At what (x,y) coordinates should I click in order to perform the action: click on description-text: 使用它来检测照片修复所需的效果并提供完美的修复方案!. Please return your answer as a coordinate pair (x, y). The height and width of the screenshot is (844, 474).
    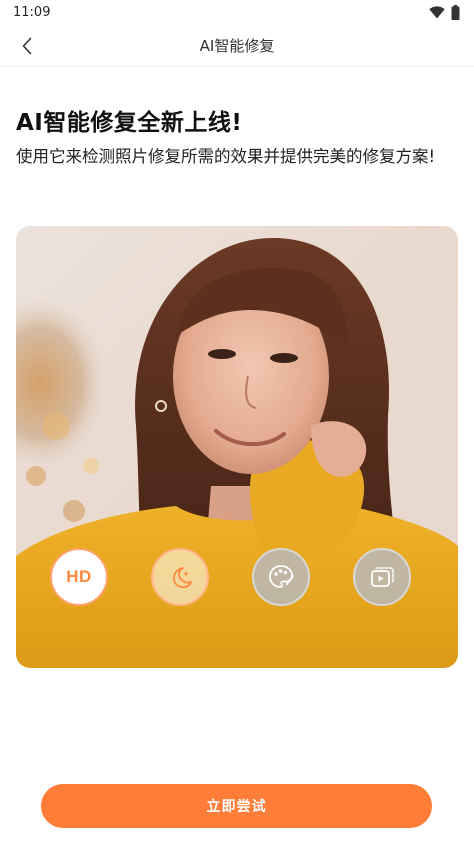
    Looking at the image, I should click on (226, 156).